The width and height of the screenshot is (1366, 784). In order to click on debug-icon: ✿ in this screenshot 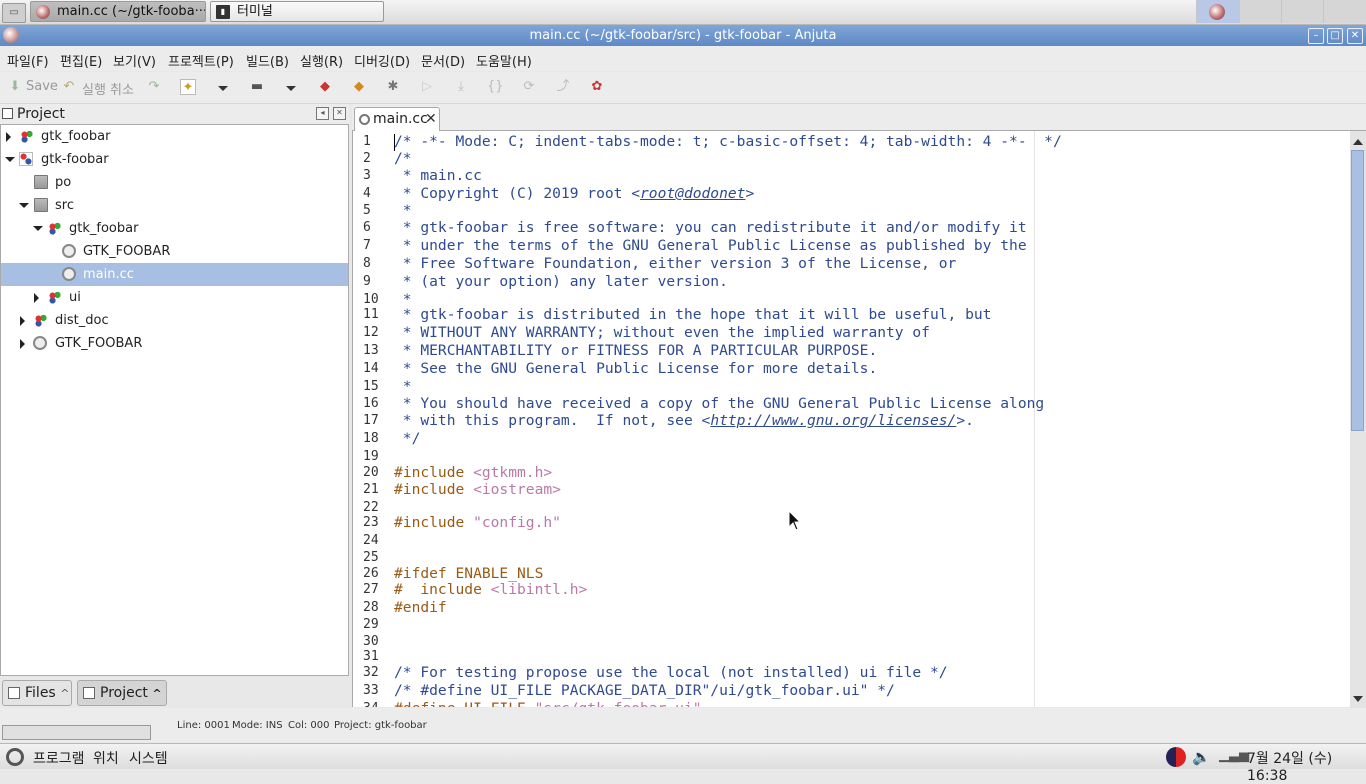, I will do `click(597, 87)`.